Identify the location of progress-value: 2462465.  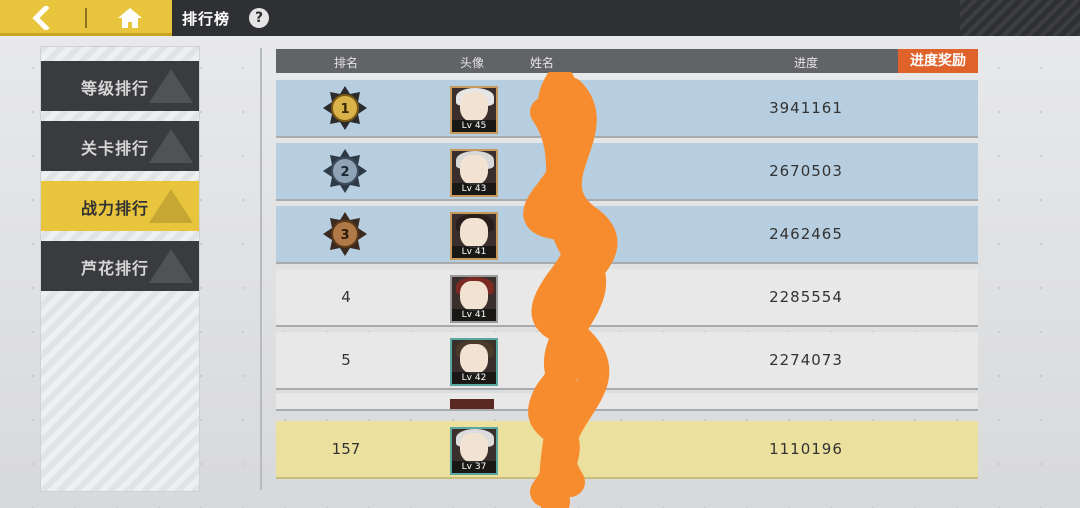
(806, 234).